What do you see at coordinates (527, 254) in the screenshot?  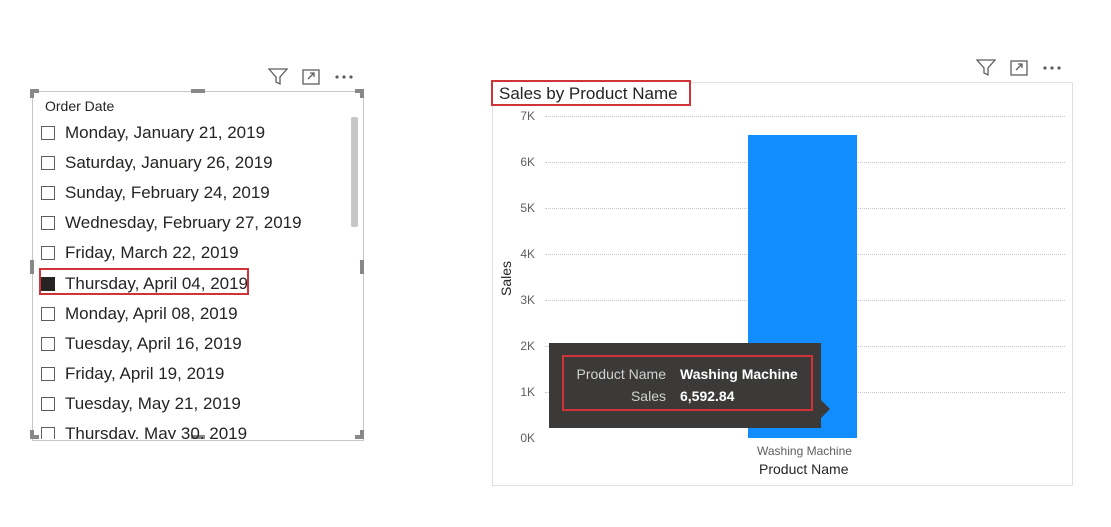 I see `y-tick-label: 4K` at bounding box center [527, 254].